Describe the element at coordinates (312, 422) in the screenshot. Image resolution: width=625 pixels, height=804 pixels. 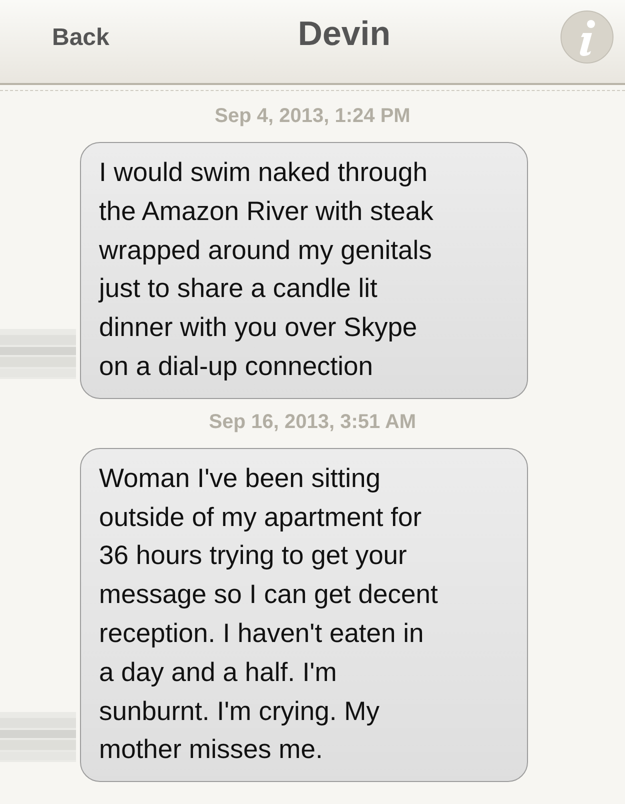
I see `timestamp: Sep 16, 2013, 3:51 AM` at that location.